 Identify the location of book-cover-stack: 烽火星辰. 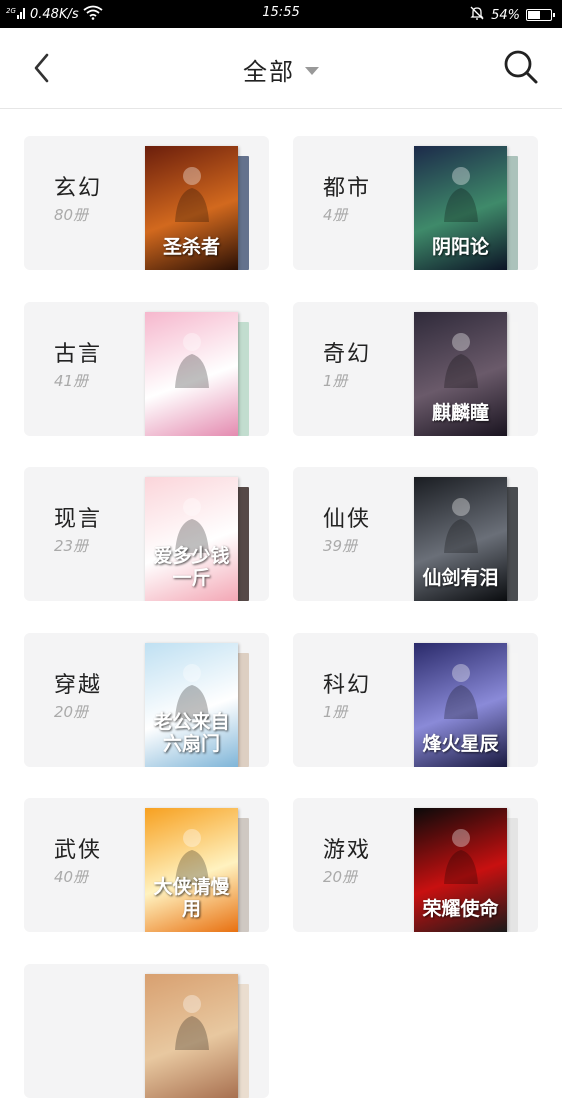
(467, 705).